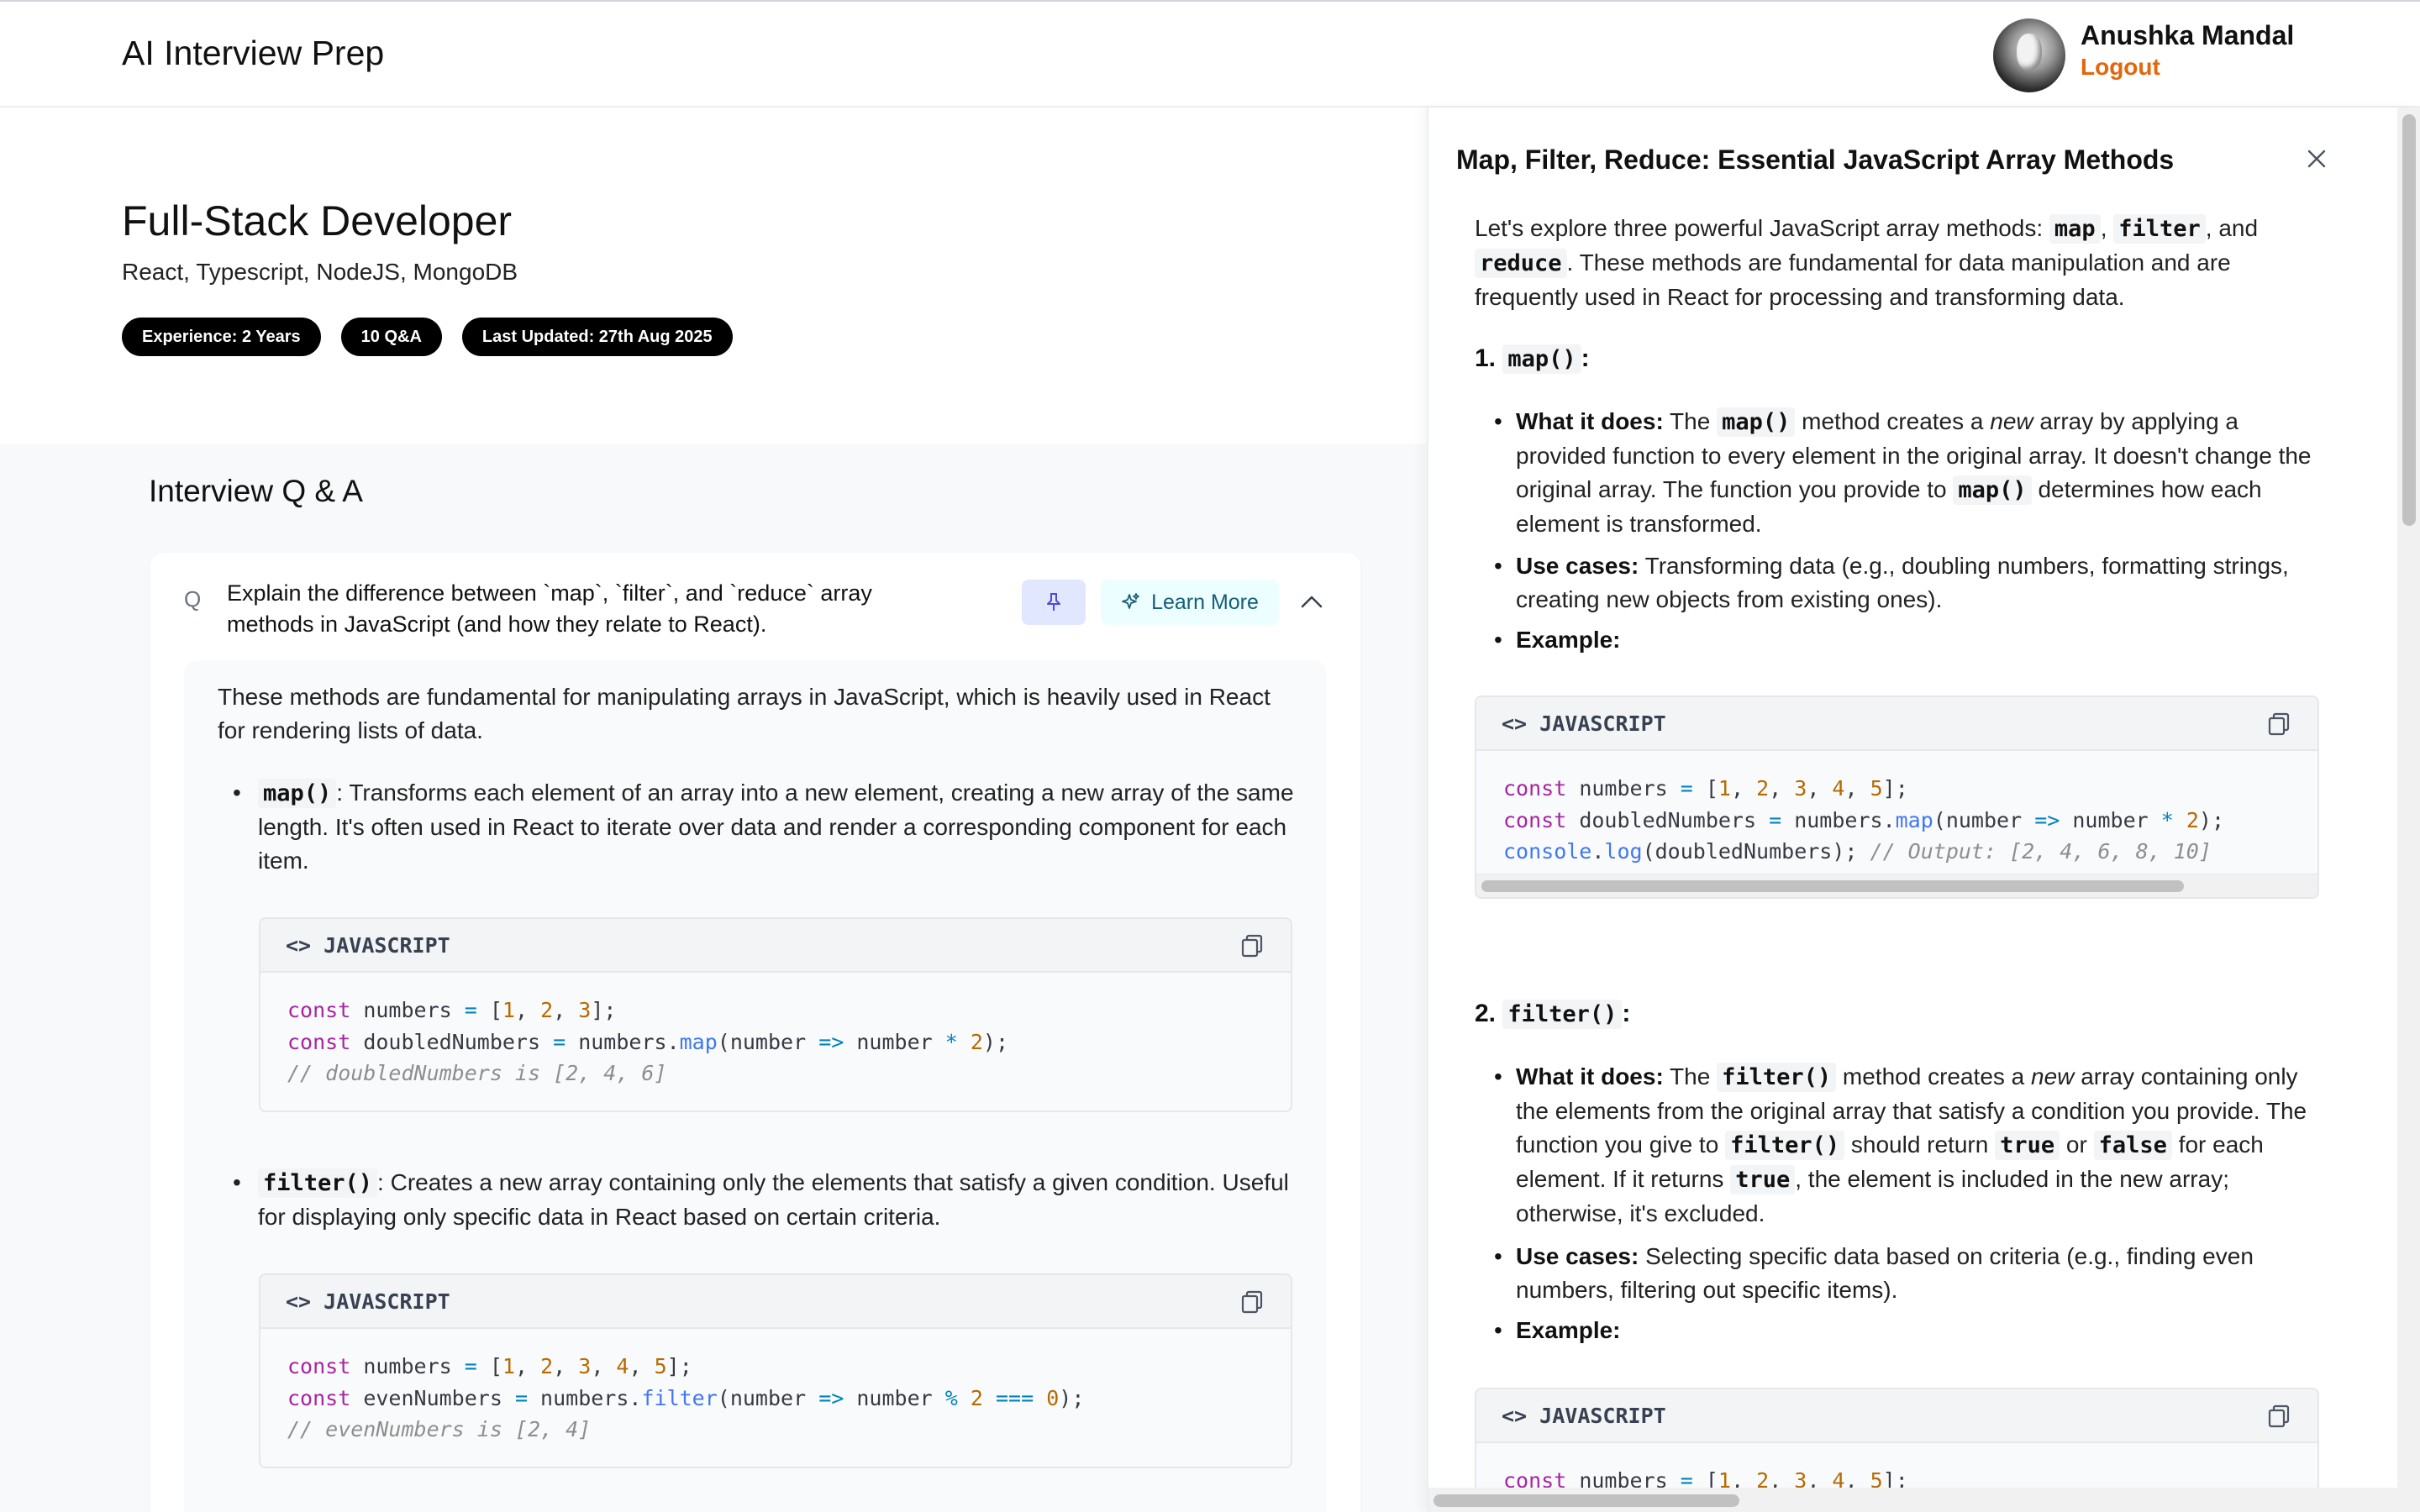  Describe the element at coordinates (951, 1397) in the screenshot. I see `code-token: %` at that location.